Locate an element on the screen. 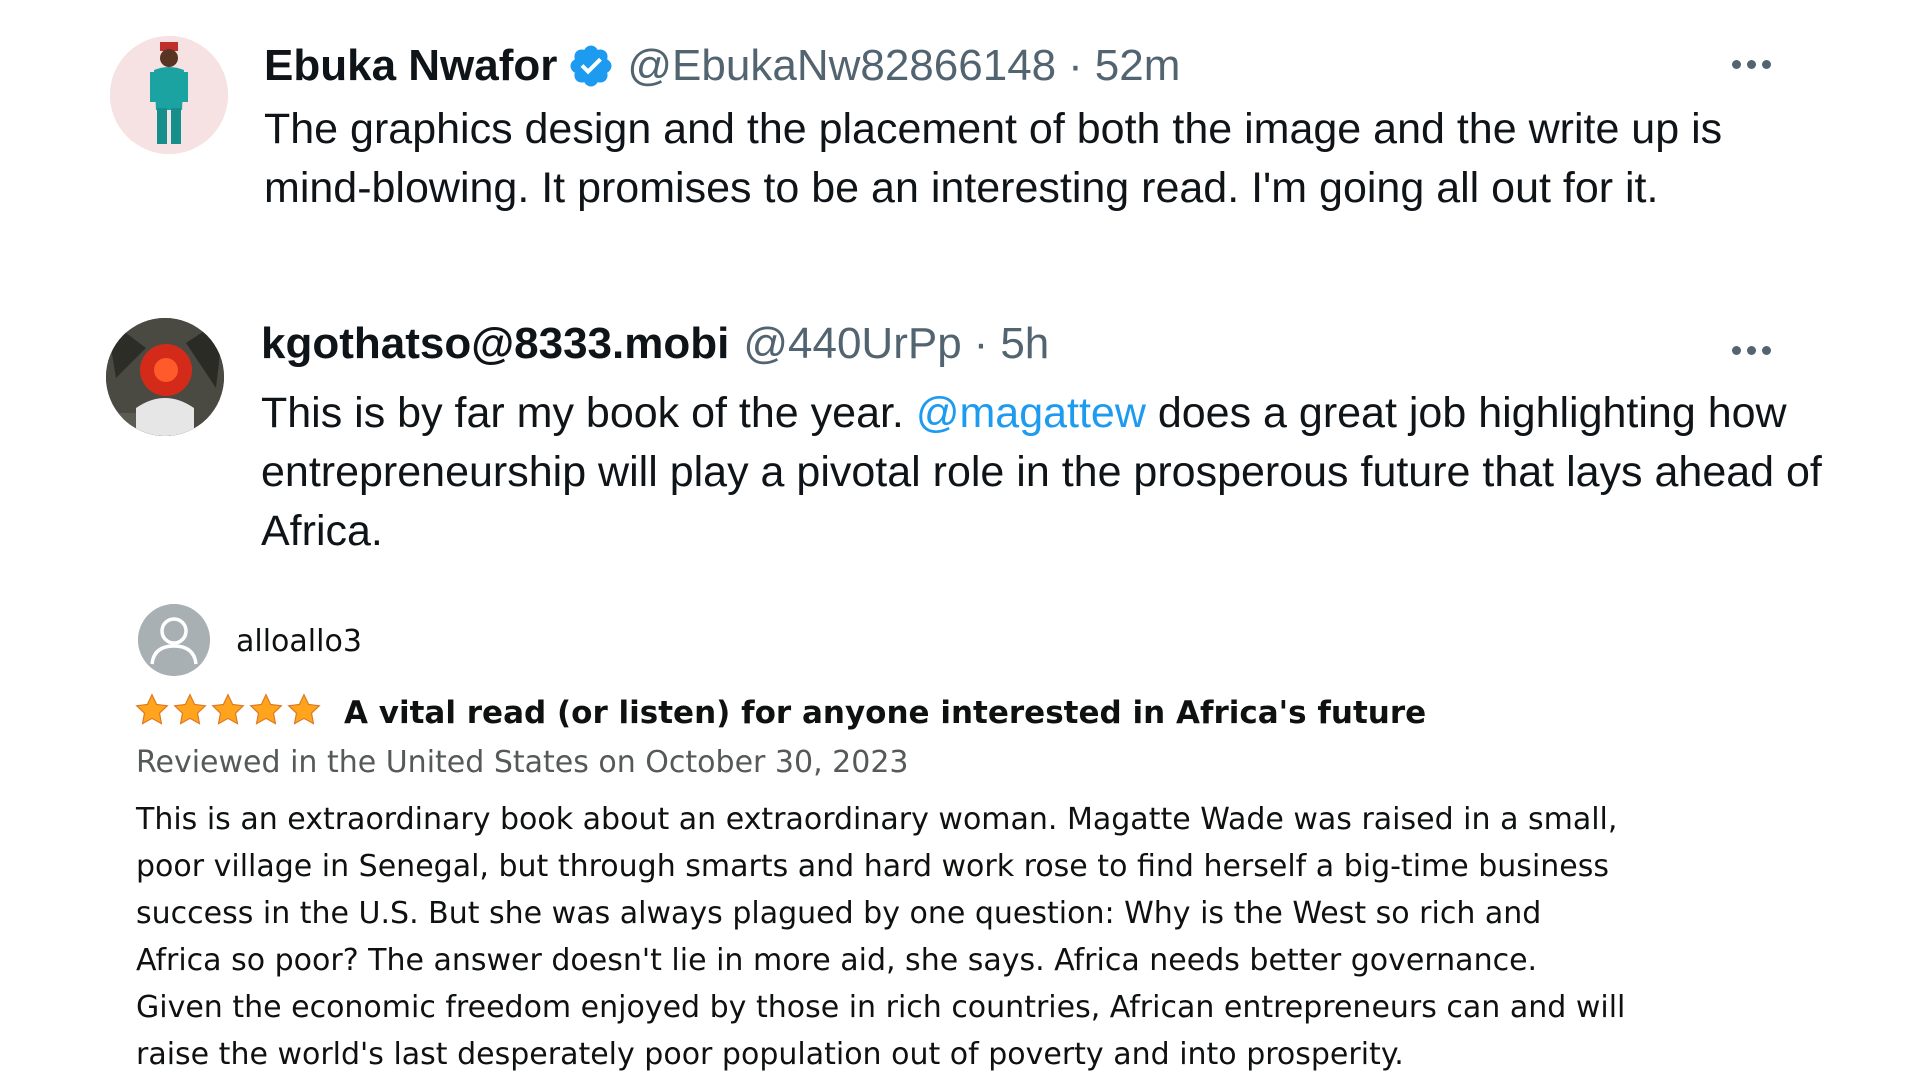 The height and width of the screenshot is (1080, 1920). tweet-header: kgothatso@8333.mobi @440UrPp · 5h is located at coordinates (655, 344).